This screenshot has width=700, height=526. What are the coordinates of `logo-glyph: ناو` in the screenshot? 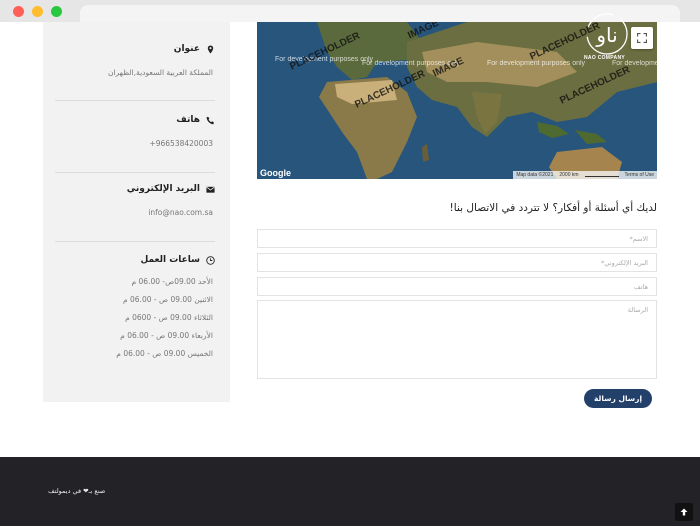 It's located at (606, 35).